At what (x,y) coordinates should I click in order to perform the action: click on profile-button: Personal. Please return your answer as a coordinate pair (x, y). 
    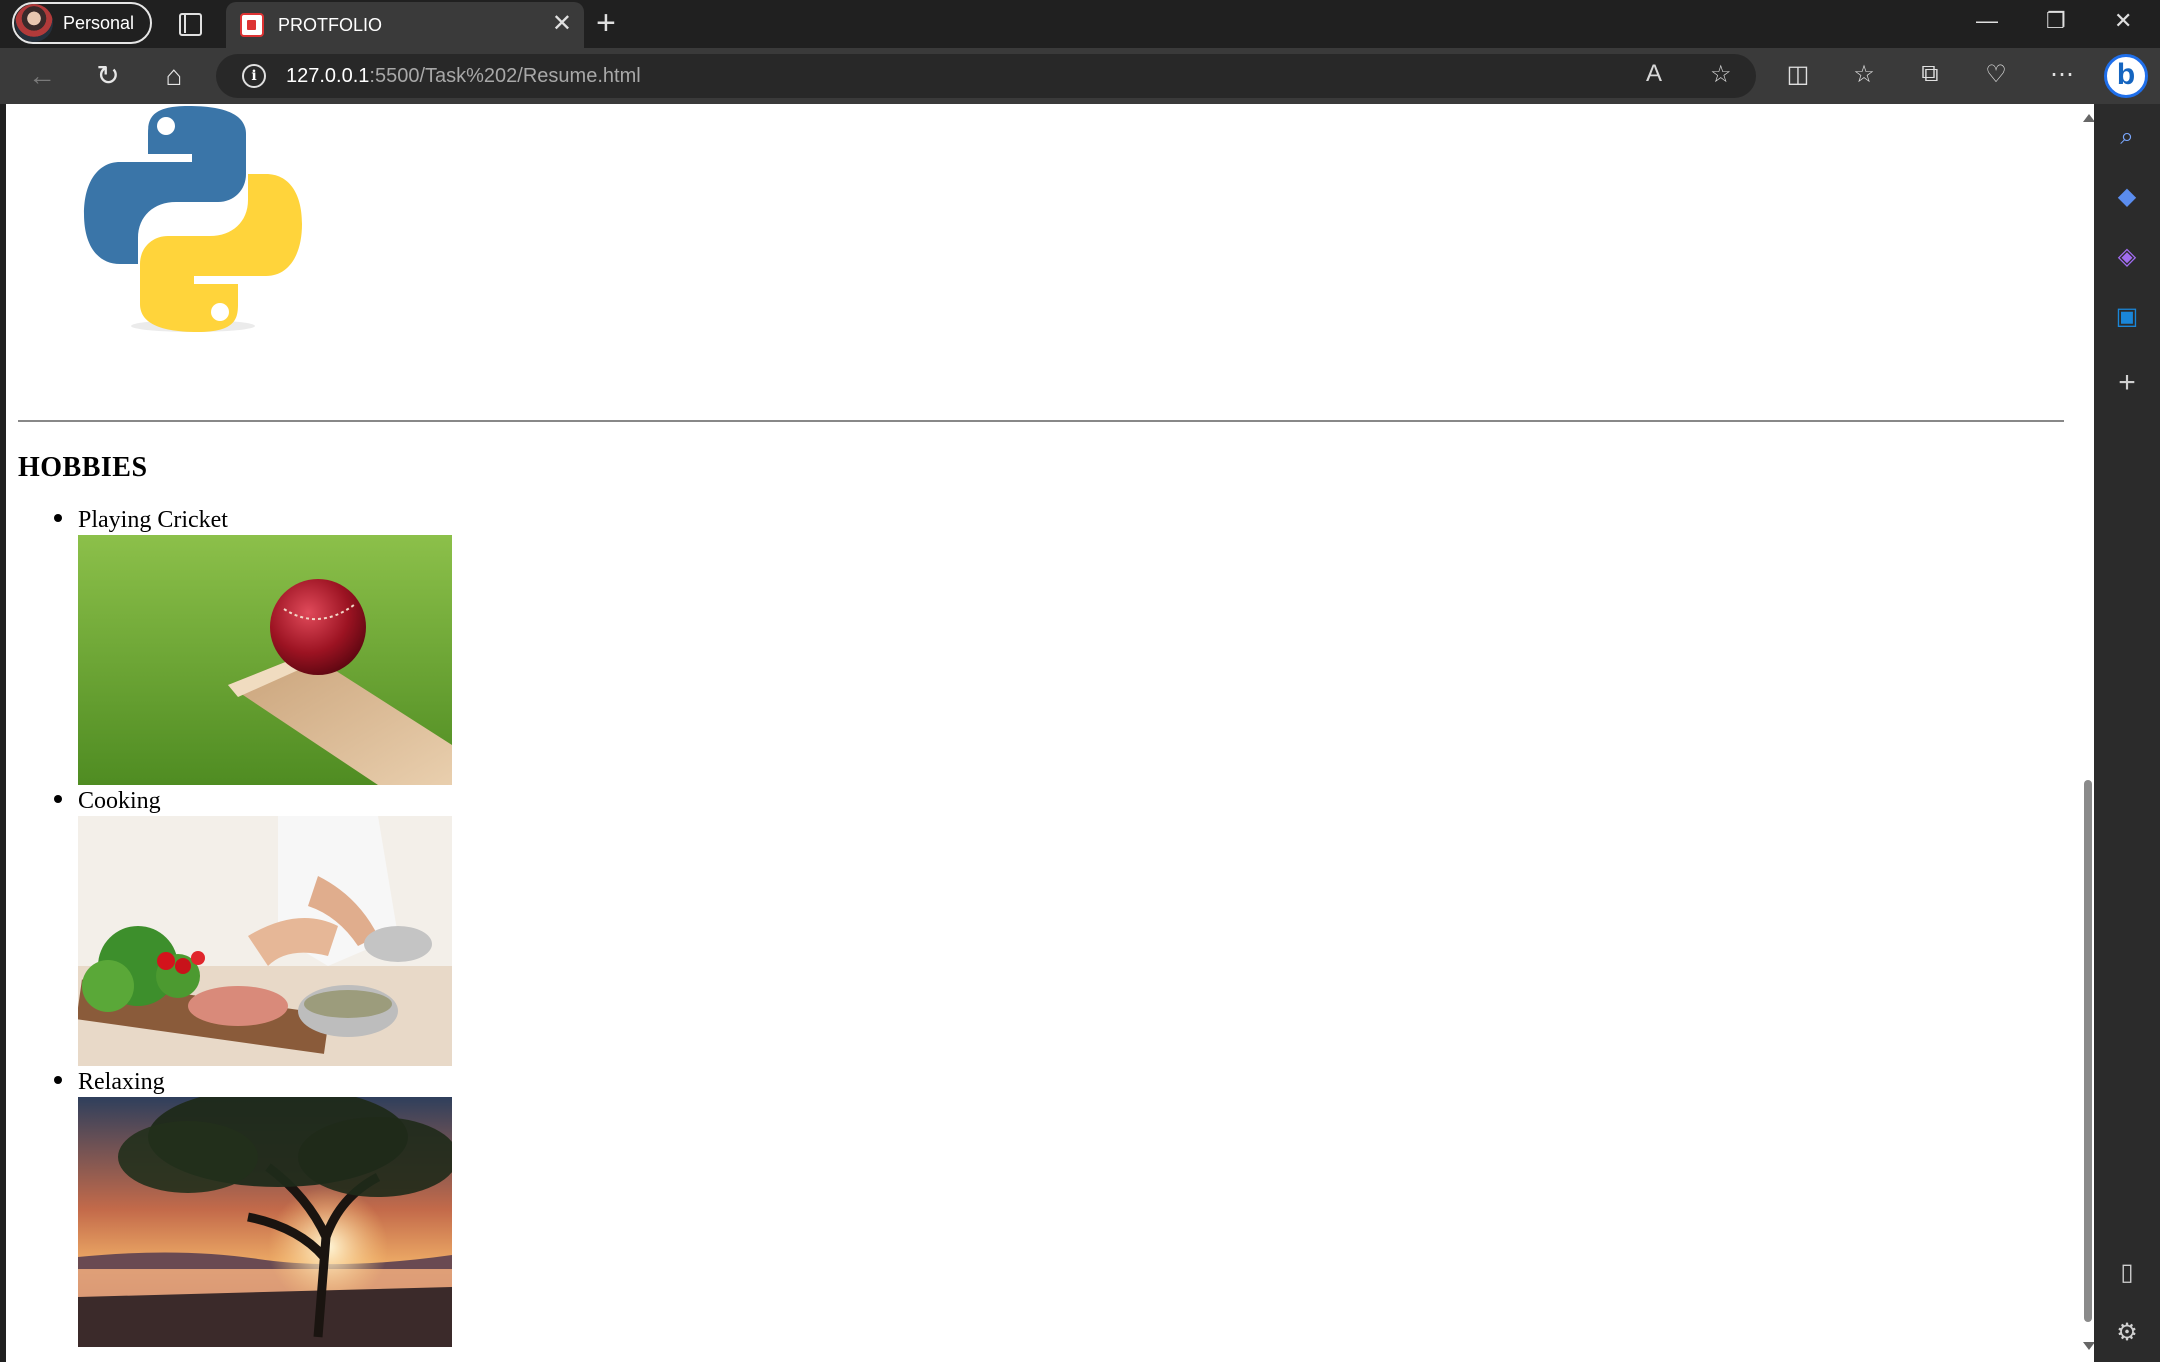
    Looking at the image, I should click on (82, 23).